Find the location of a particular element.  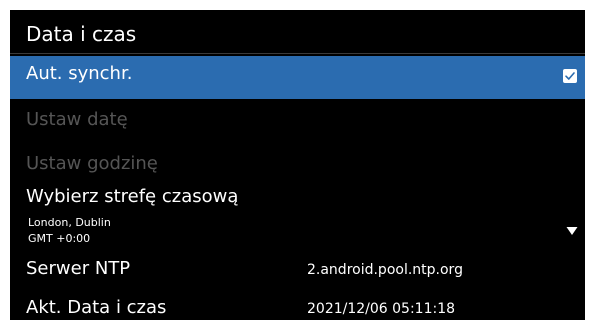

page-title: Data i czas is located at coordinates (81, 34).